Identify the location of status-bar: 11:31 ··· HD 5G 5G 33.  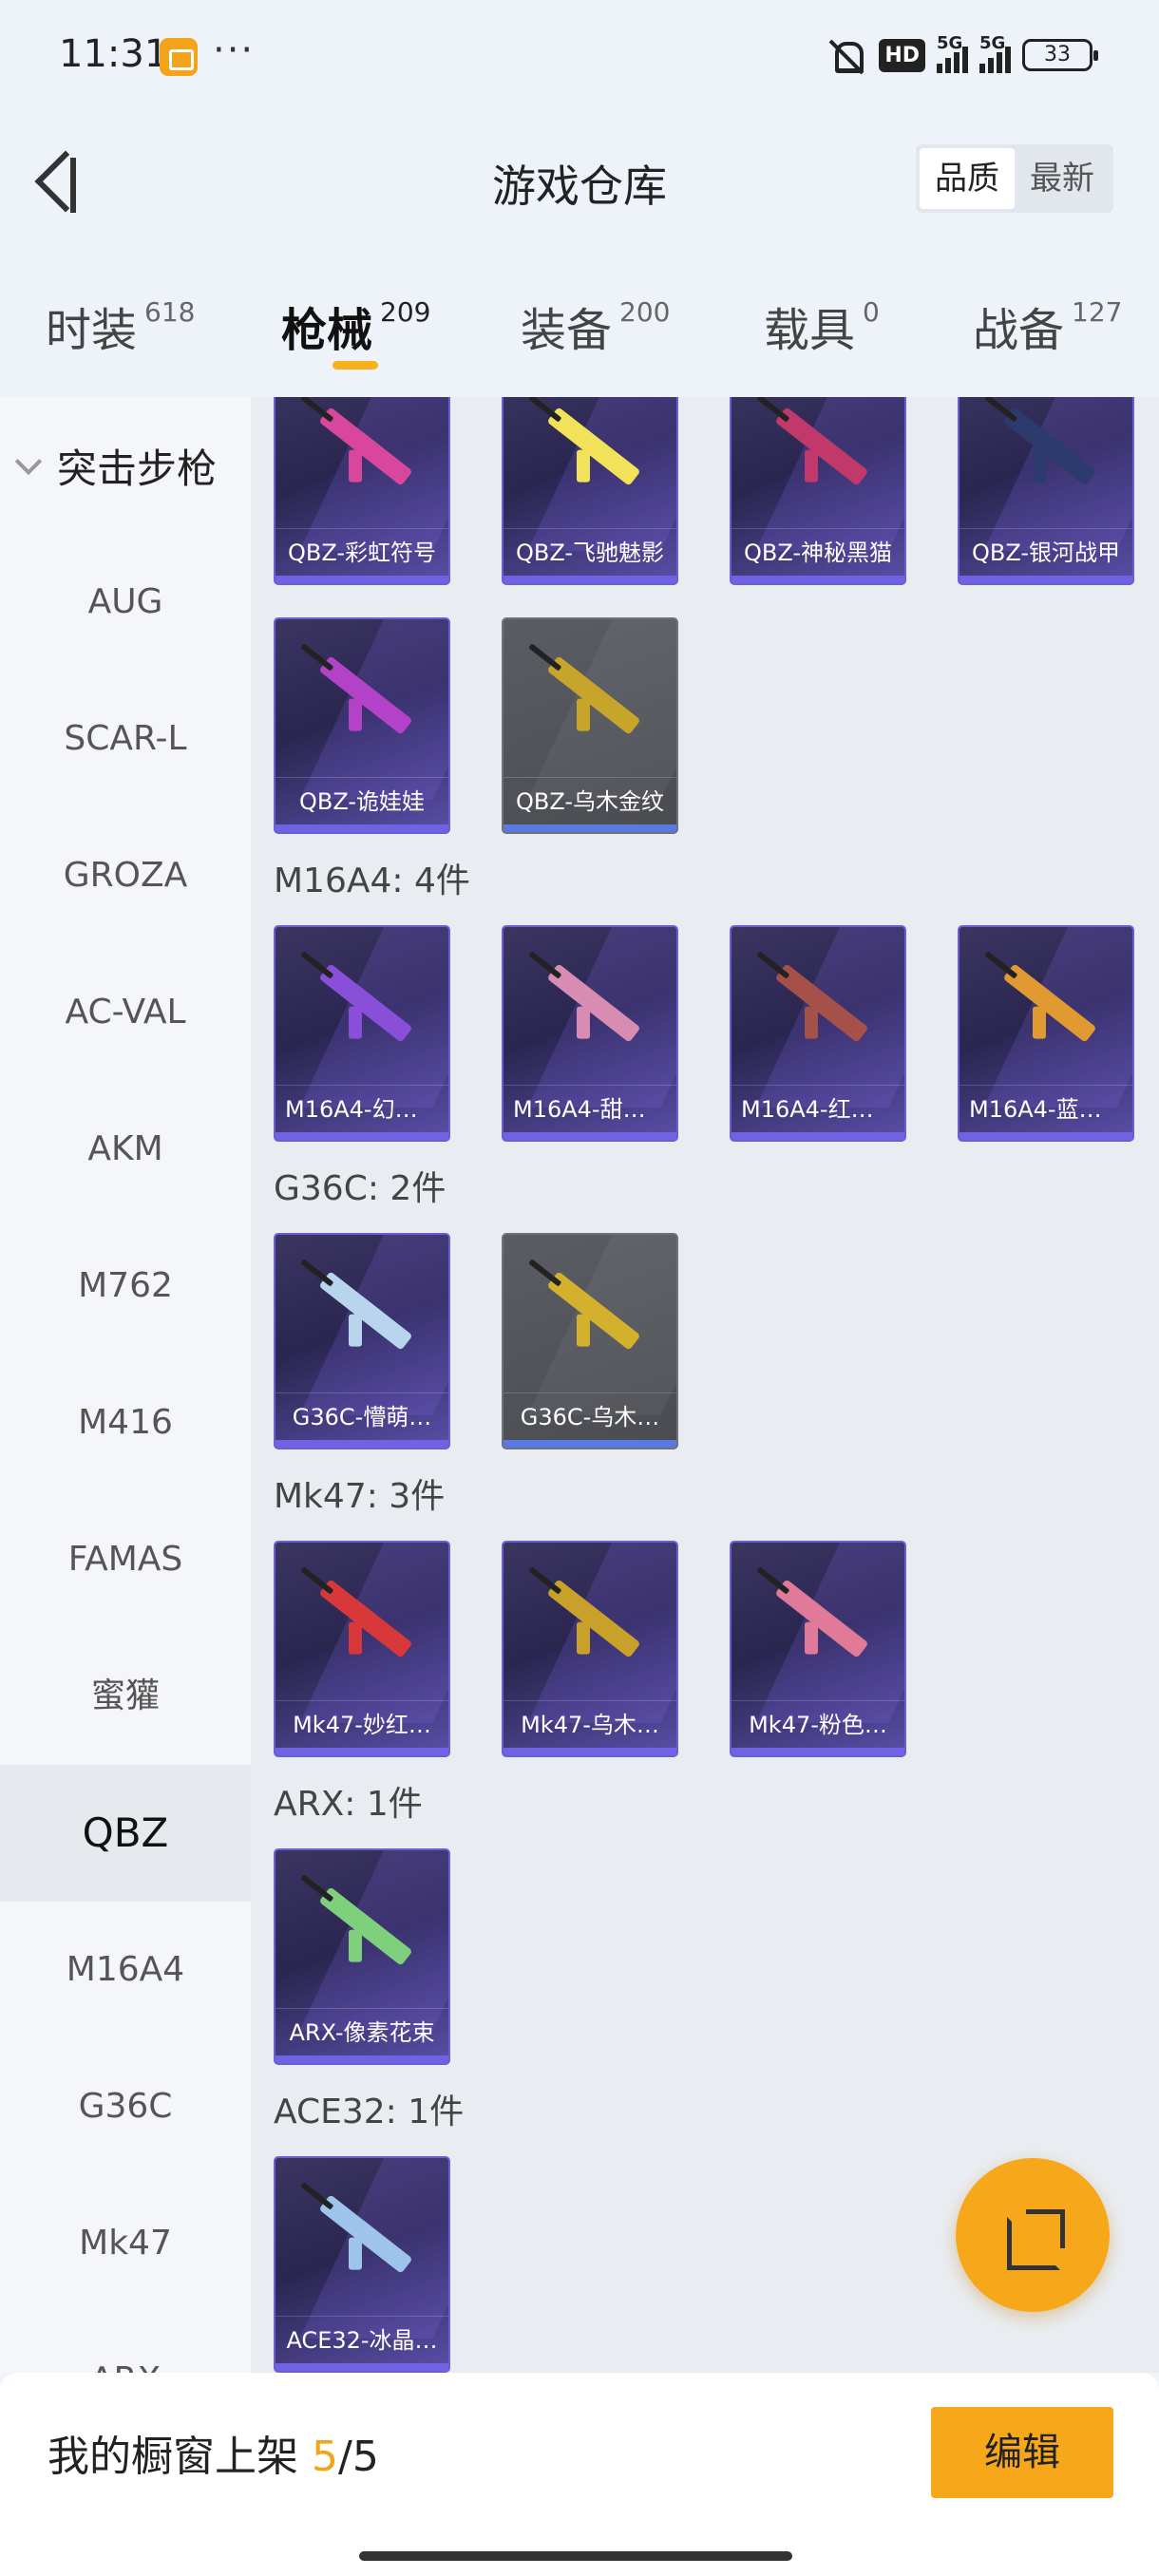
(579, 57).